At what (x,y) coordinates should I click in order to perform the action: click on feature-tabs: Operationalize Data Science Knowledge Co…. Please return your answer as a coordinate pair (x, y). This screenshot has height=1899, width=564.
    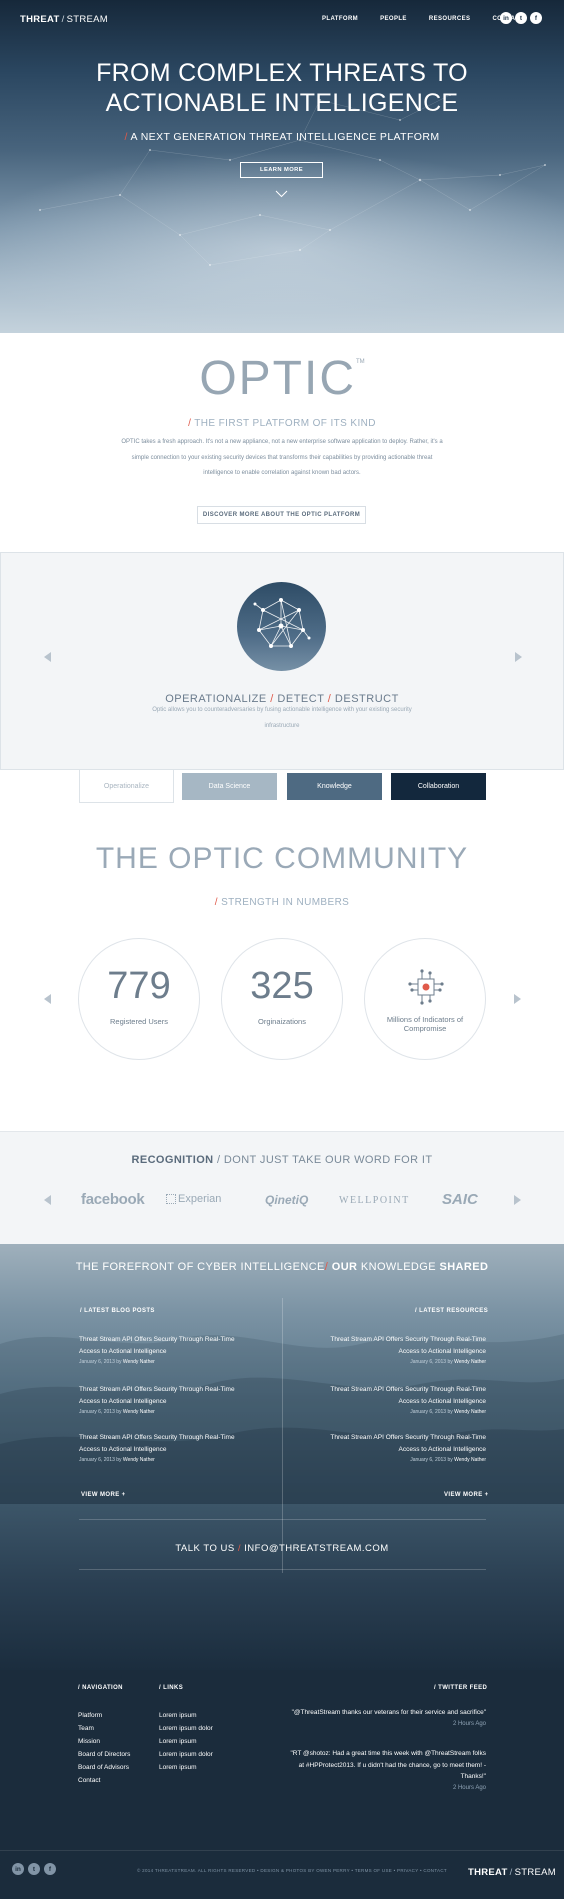
    Looking at the image, I should click on (282, 790).